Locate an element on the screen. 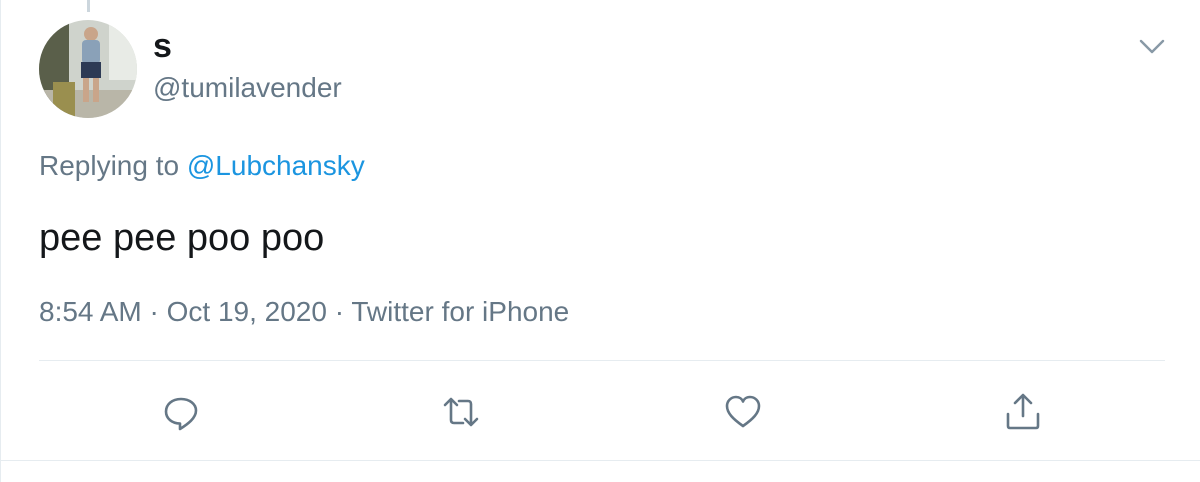 The height and width of the screenshot is (482, 1200). avatar-photo is located at coordinates (88, 69).